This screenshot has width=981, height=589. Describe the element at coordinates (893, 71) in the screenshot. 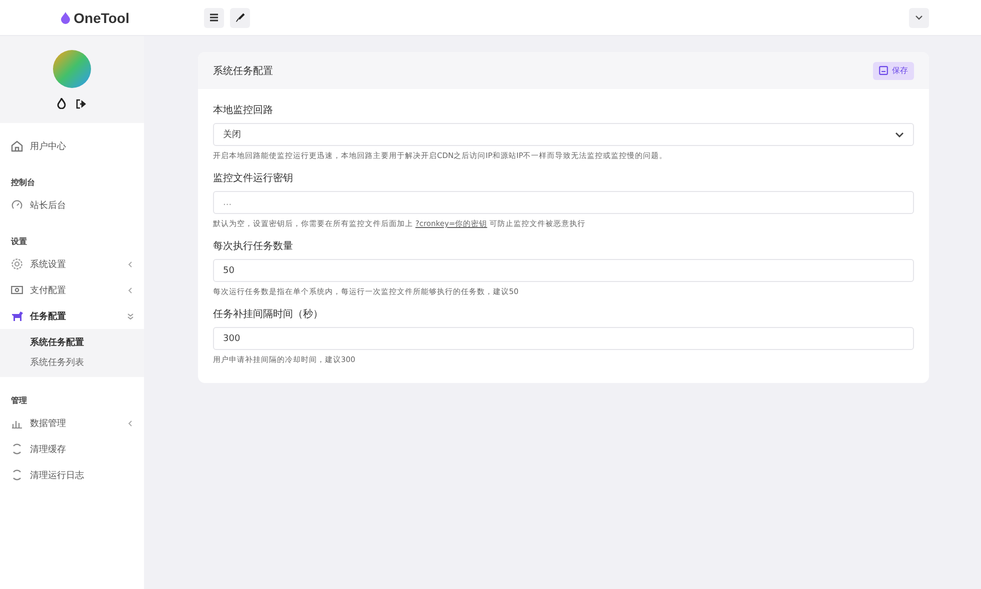

I see `save-button: 保存` at that location.